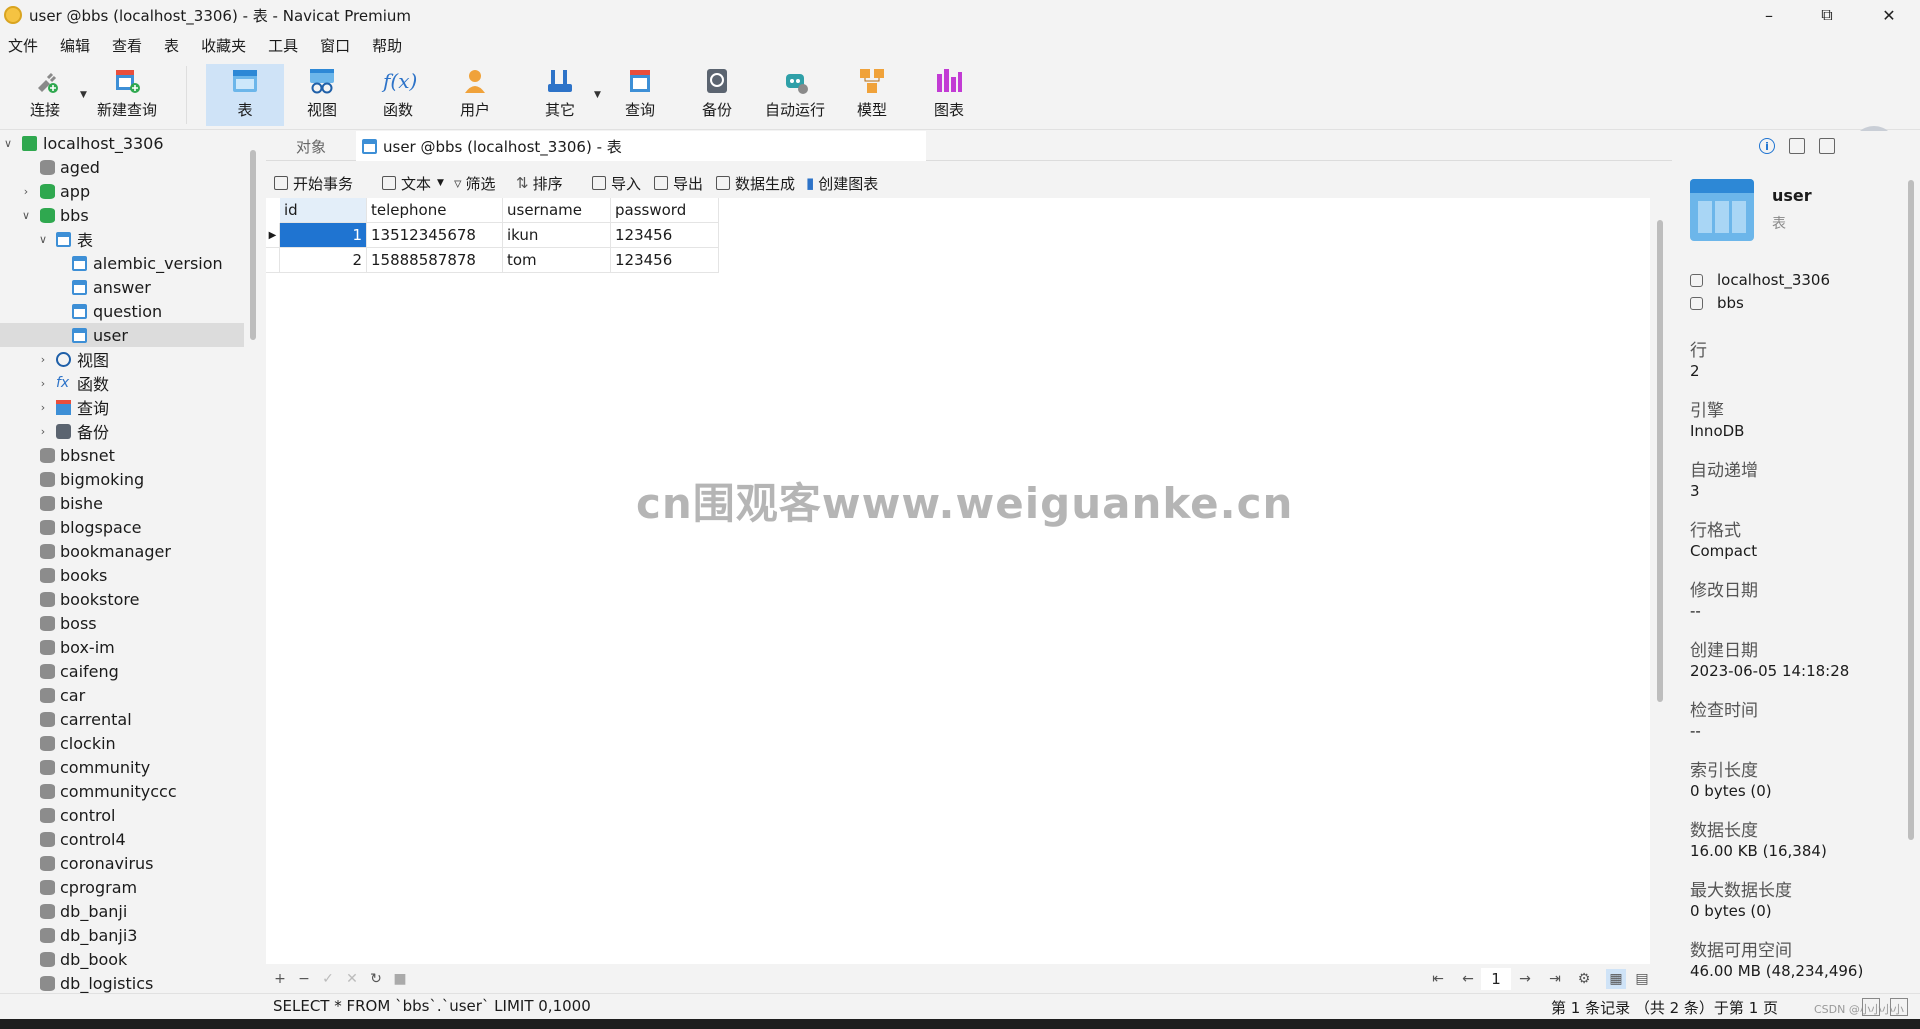 The width and height of the screenshot is (1920, 1029). What do you see at coordinates (413, 183) in the screenshot?
I see `text-button: 文本 ▼` at bounding box center [413, 183].